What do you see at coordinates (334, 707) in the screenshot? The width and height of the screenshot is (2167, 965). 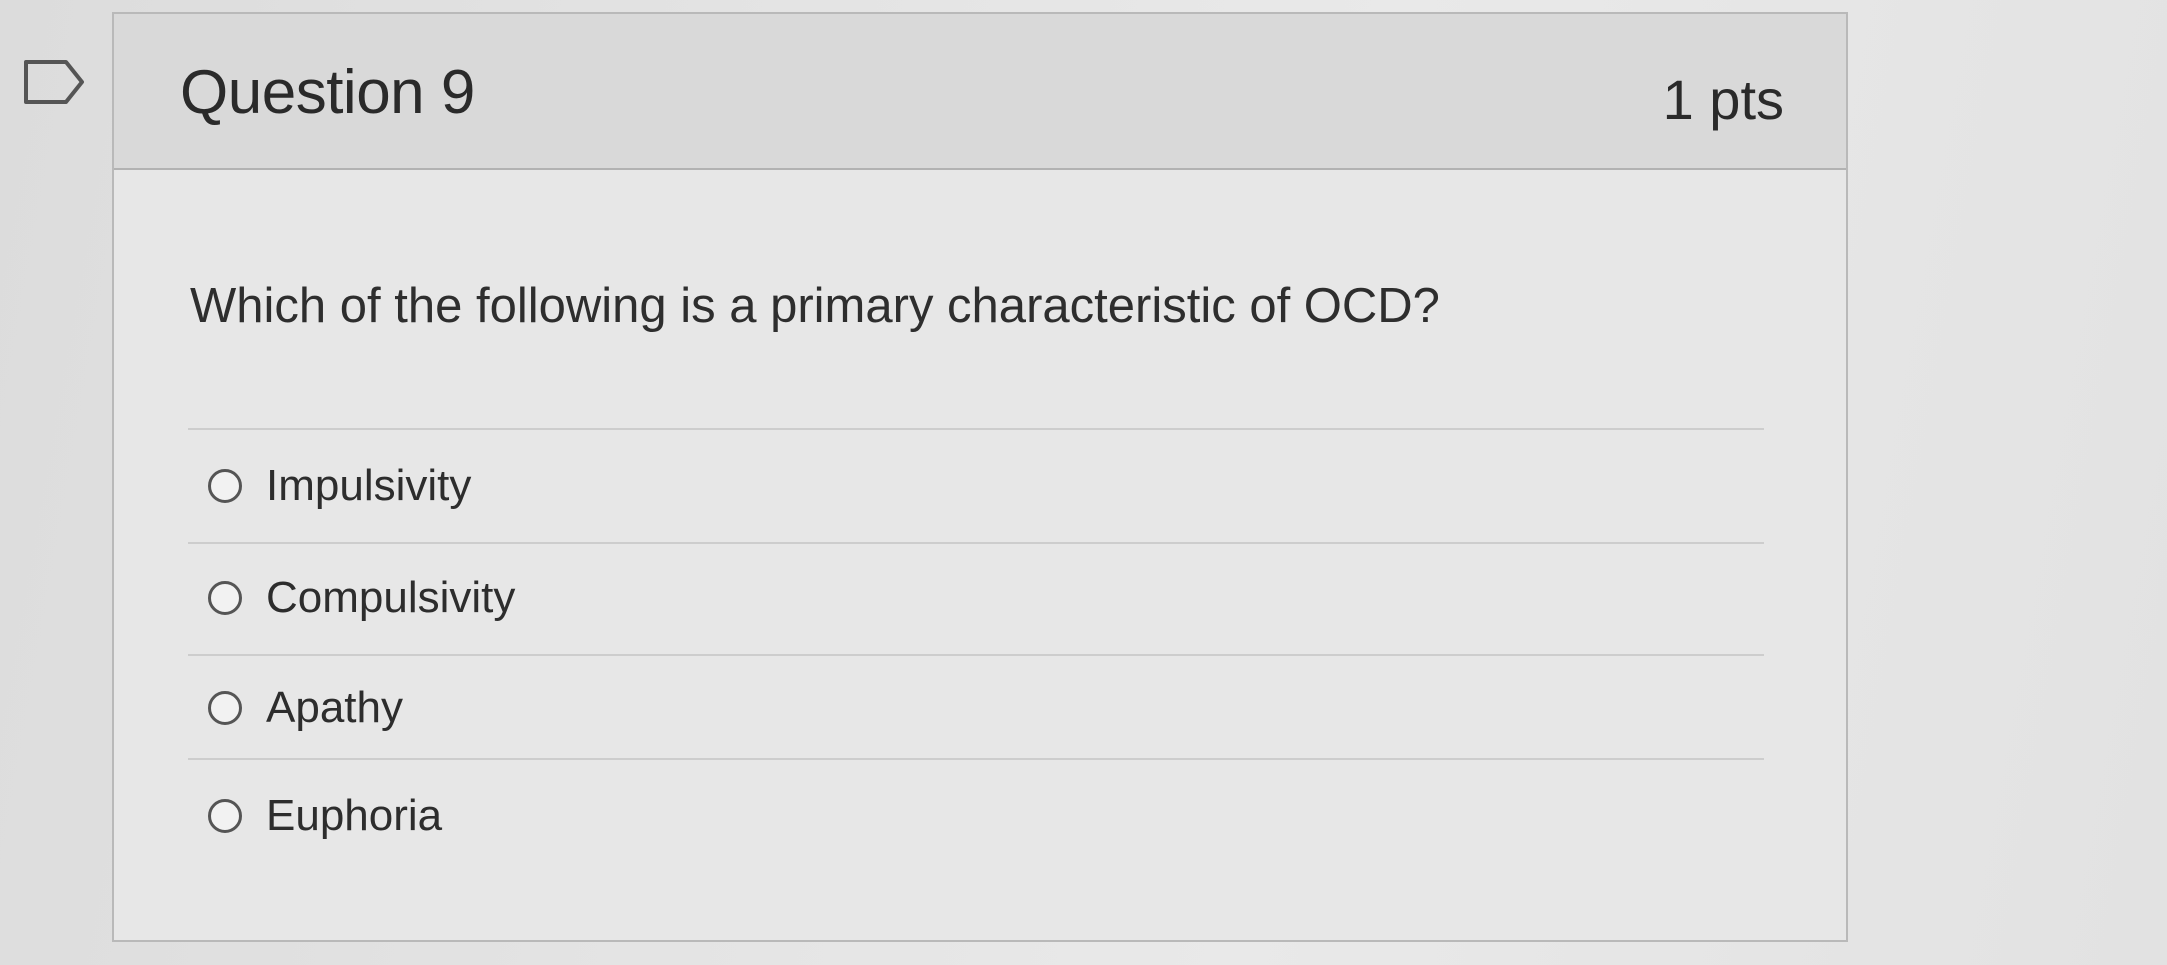 I see `answer-label: Apathy` at bounding box center [334, 707].